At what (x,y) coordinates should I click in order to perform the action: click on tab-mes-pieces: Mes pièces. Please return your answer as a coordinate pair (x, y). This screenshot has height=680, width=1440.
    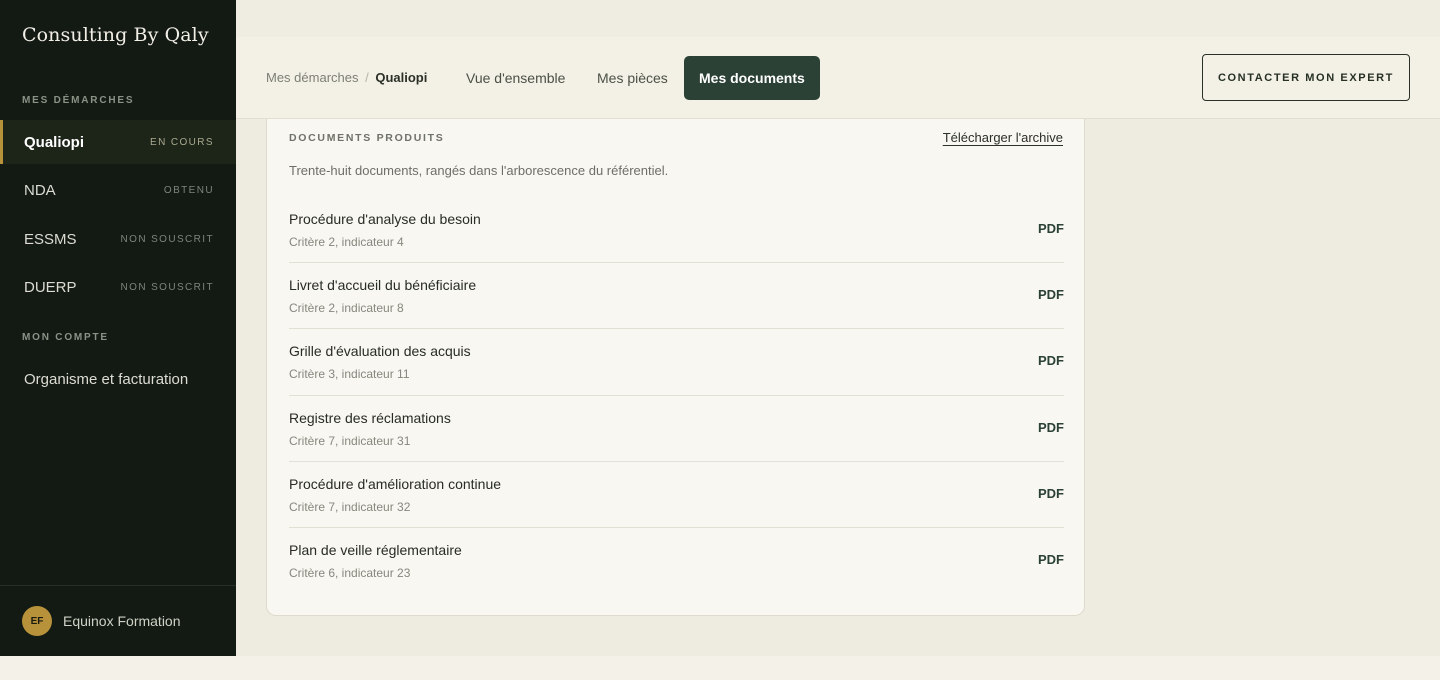
    Looking at the image, I should click on (632, 78).